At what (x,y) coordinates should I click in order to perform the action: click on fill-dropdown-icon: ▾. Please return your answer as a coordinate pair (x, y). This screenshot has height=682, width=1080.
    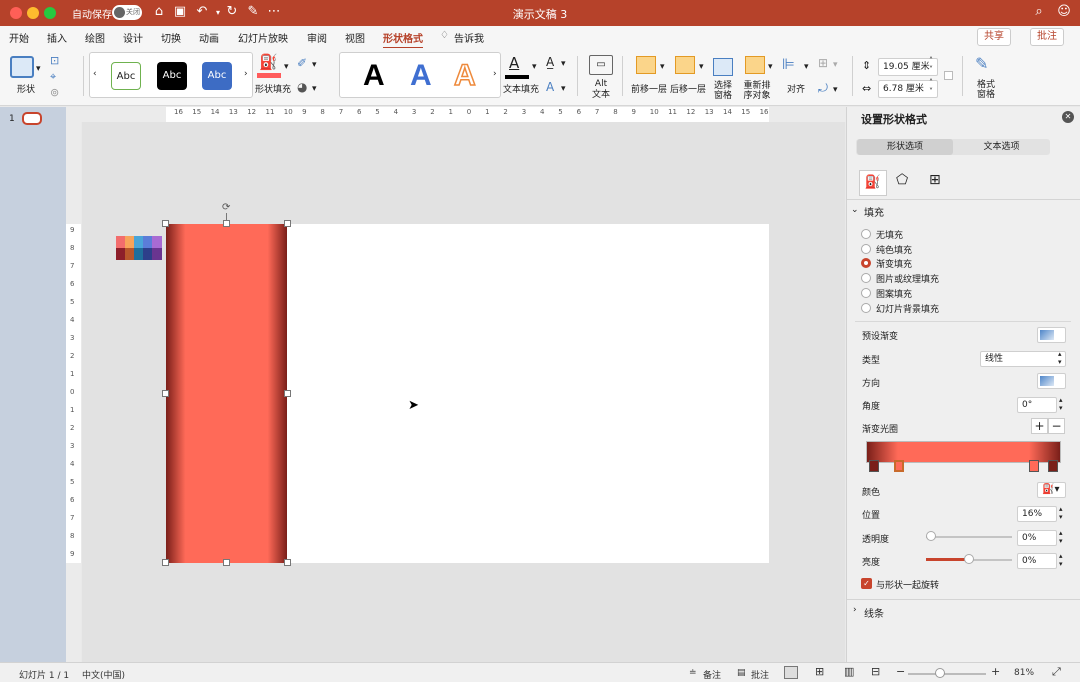
    Looking at the image, I should click on (286, 67).